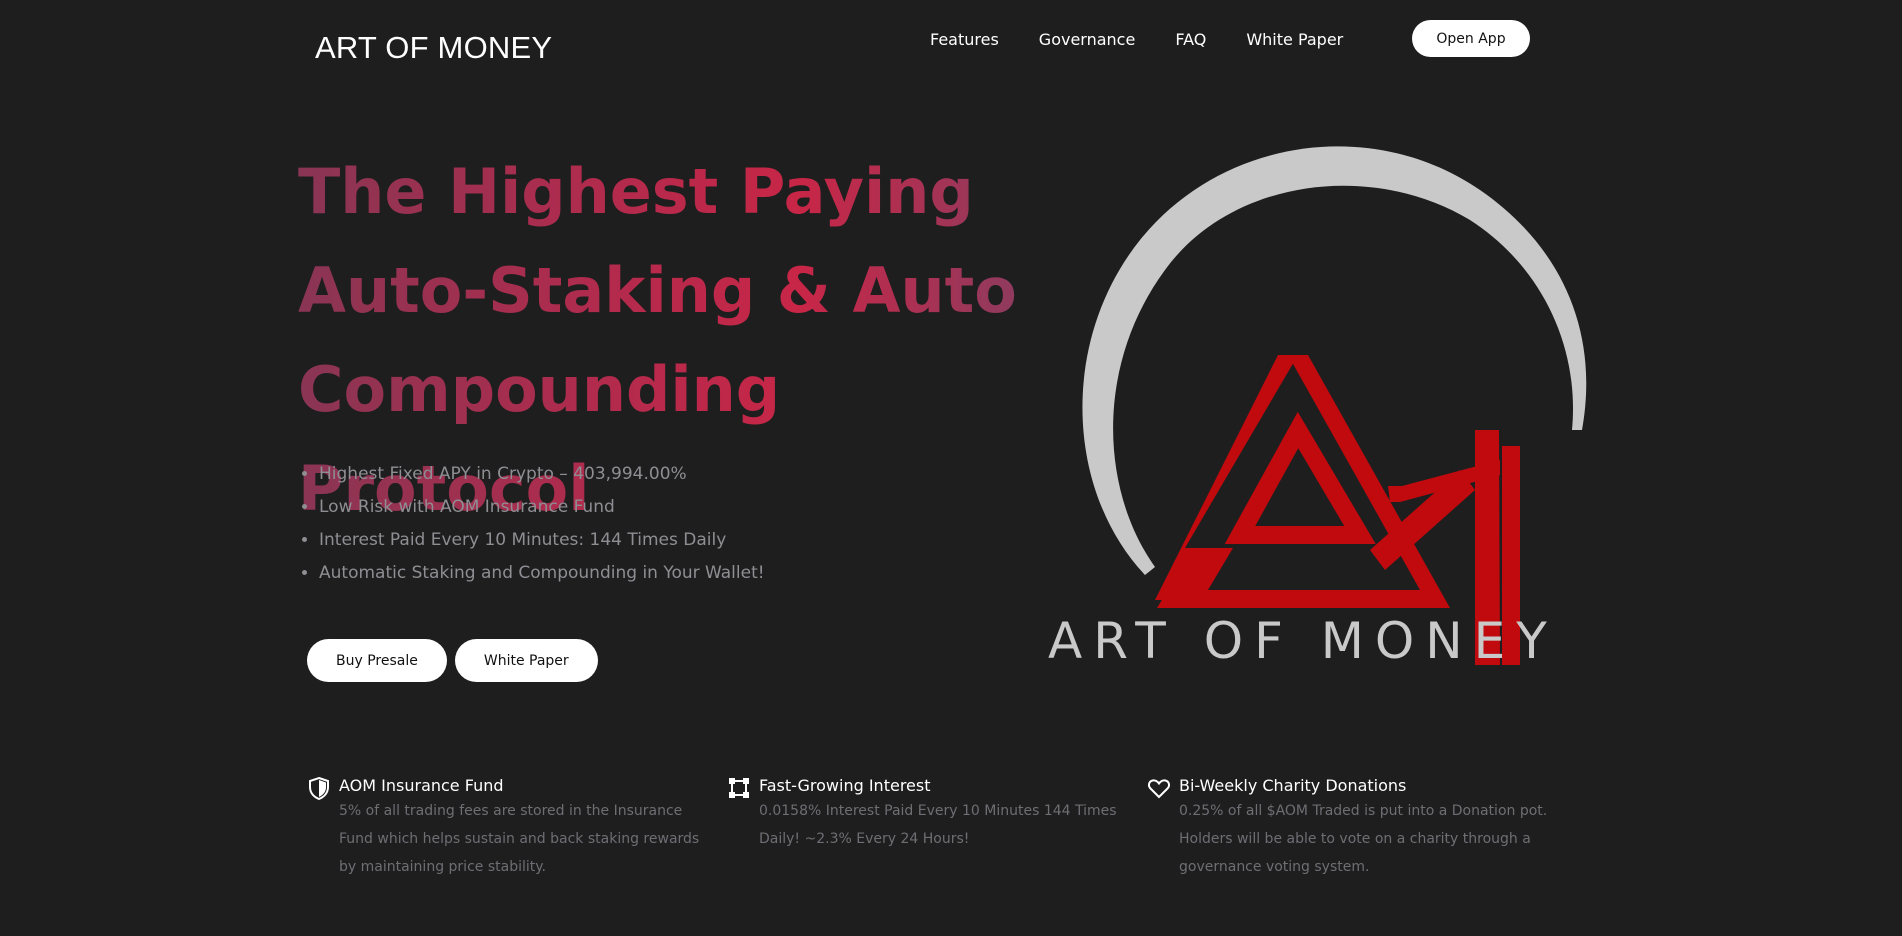 The width and height of the screenshot is (1902, 936). Describe the element at coordinates (1156, 39) in the screenshot. I see `main-nav: Features Governance FAQ White Paper` at that location.